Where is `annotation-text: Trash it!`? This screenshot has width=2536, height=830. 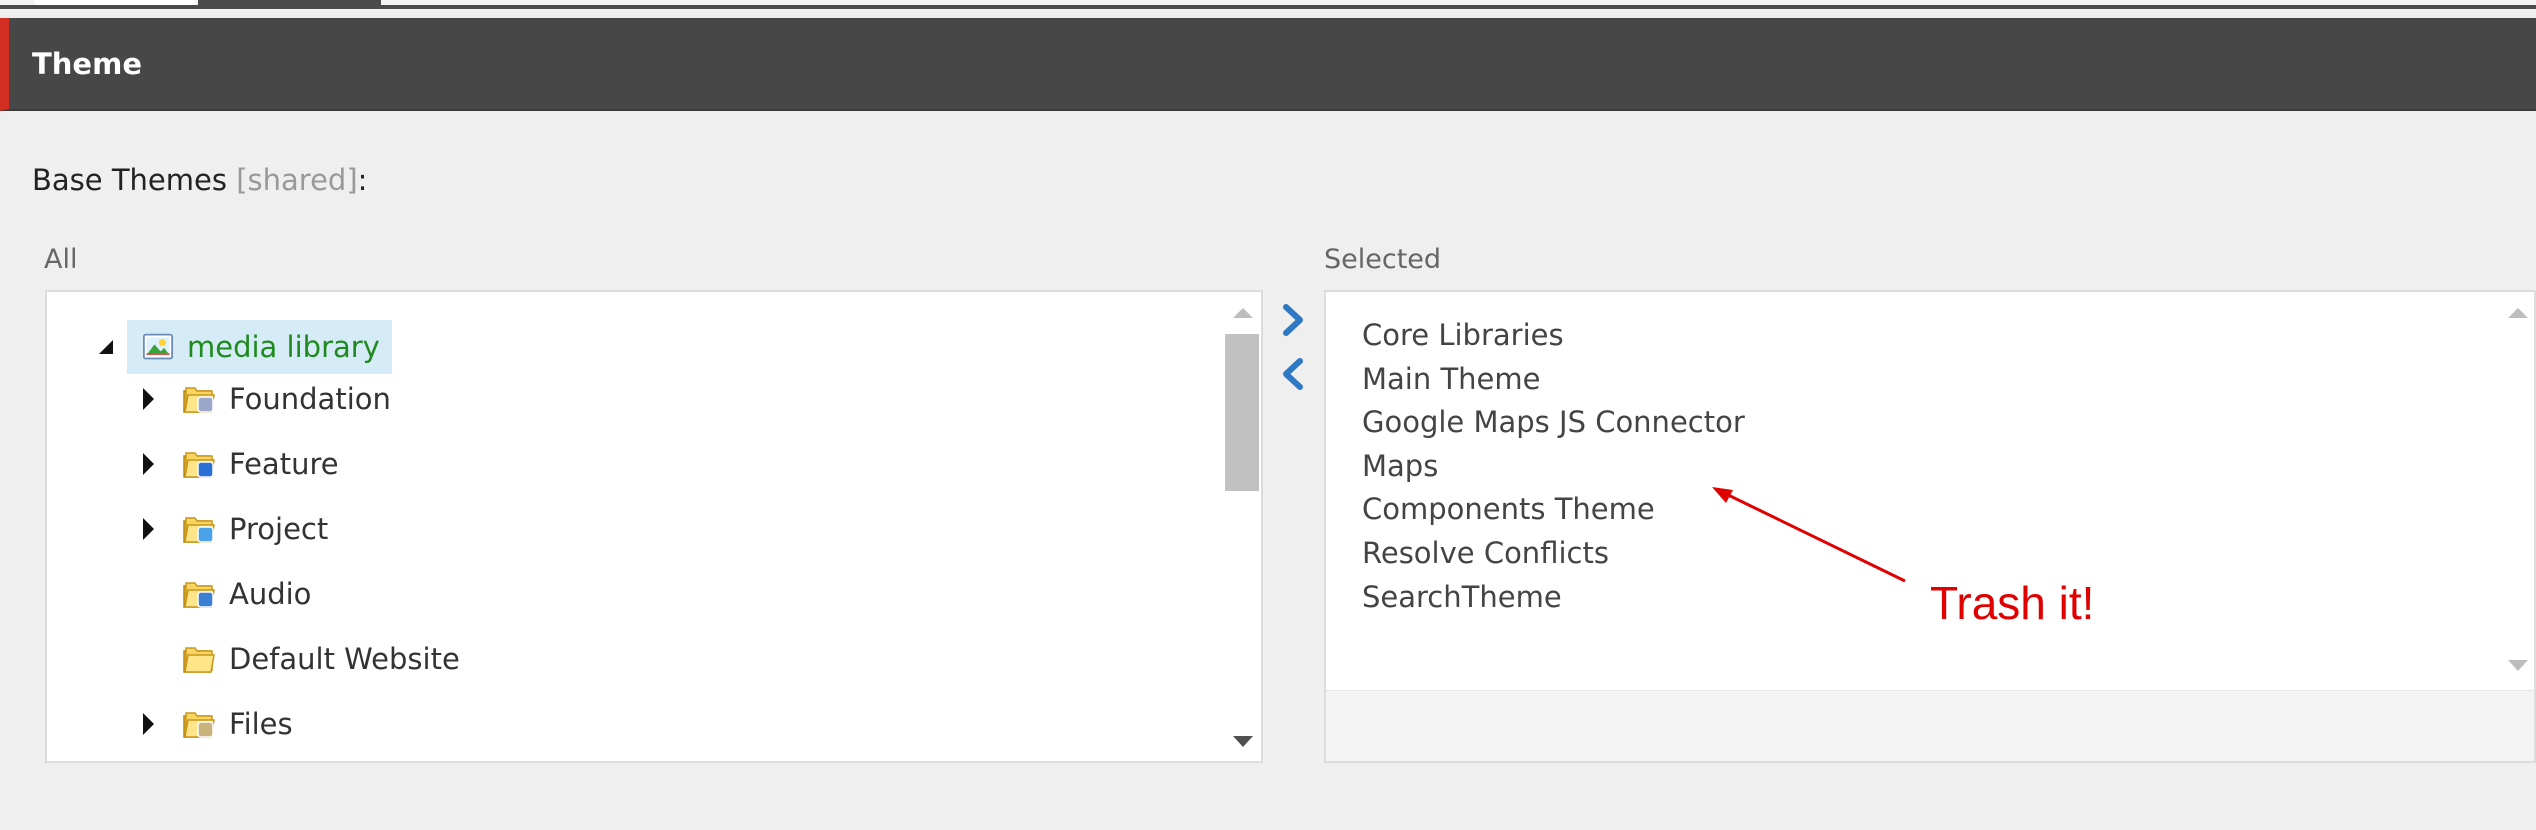
annotation-text: Trash it! is located at coordinates (2012, 603).